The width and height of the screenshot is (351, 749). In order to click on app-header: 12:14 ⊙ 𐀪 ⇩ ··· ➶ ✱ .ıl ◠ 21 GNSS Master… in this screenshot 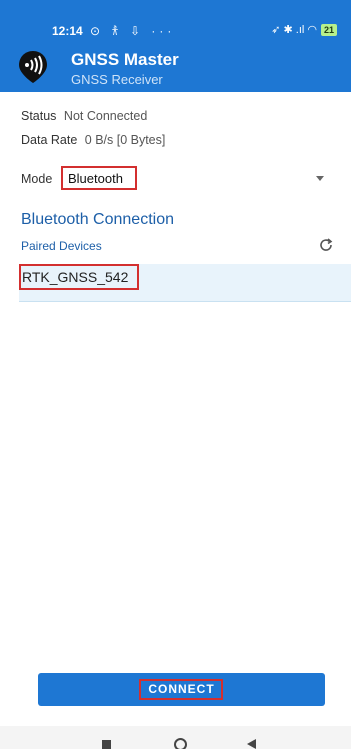, I will do `click(175, 46)`.